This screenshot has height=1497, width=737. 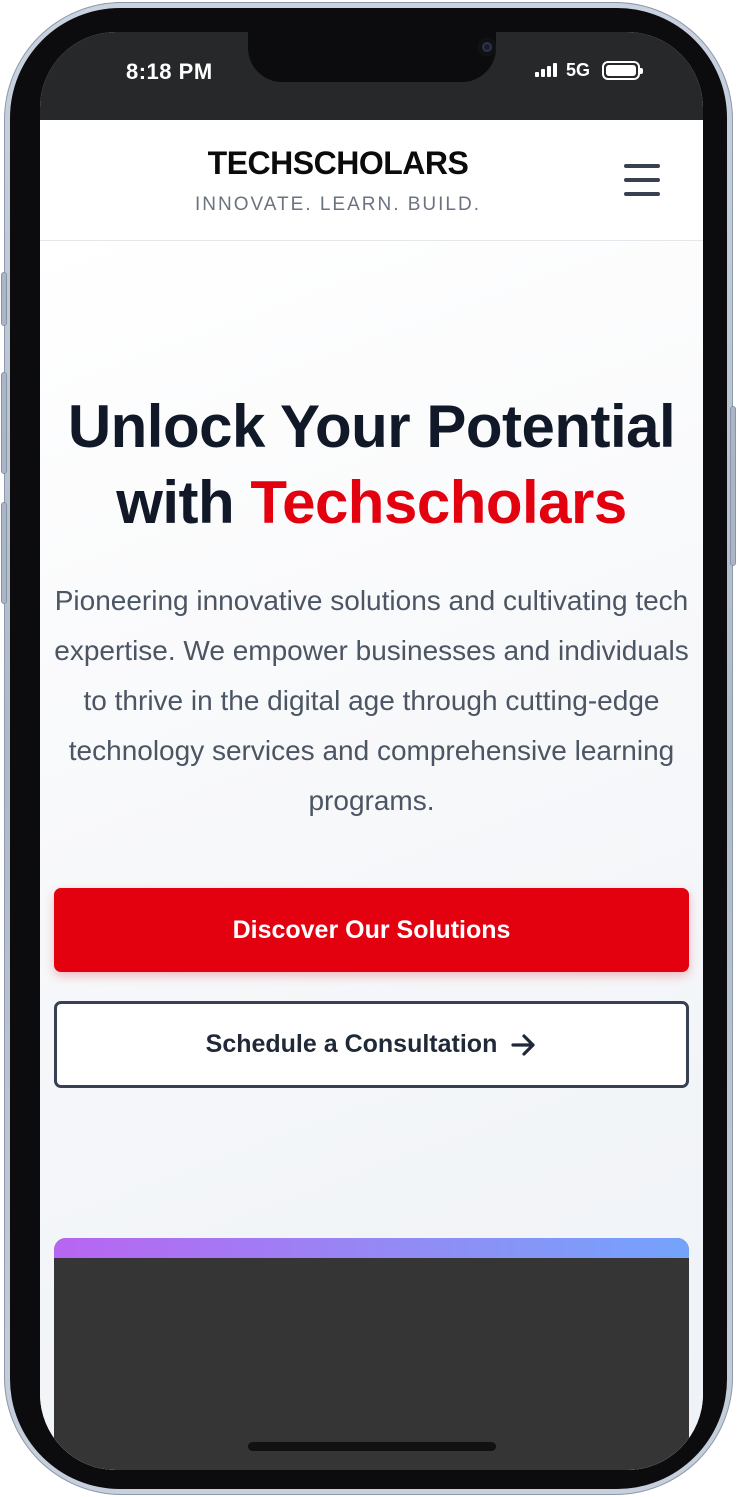 What do you see at coordinates (4, 299) in the screenshot?
I see `mute-switch` at bounding box center [4, 299].